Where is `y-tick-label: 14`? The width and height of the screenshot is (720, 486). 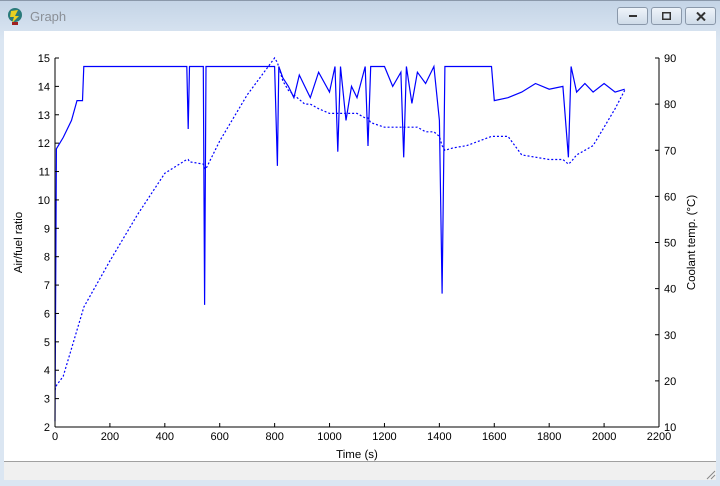
y-tick-label: 14 is located at coordinates (44, 87).